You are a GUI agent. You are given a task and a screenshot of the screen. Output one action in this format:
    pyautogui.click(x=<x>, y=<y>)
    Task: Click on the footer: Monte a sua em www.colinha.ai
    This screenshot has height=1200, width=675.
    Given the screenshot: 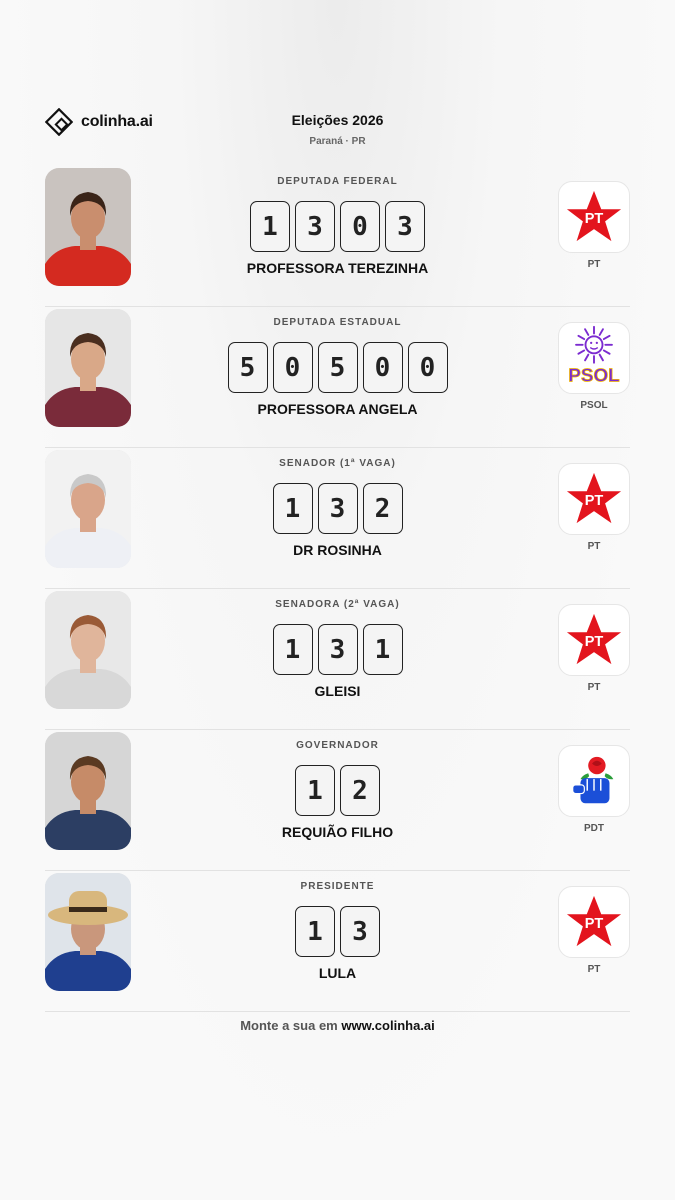 What is the action you would take?
    pyautogui.click(x=337, y=1025)
    